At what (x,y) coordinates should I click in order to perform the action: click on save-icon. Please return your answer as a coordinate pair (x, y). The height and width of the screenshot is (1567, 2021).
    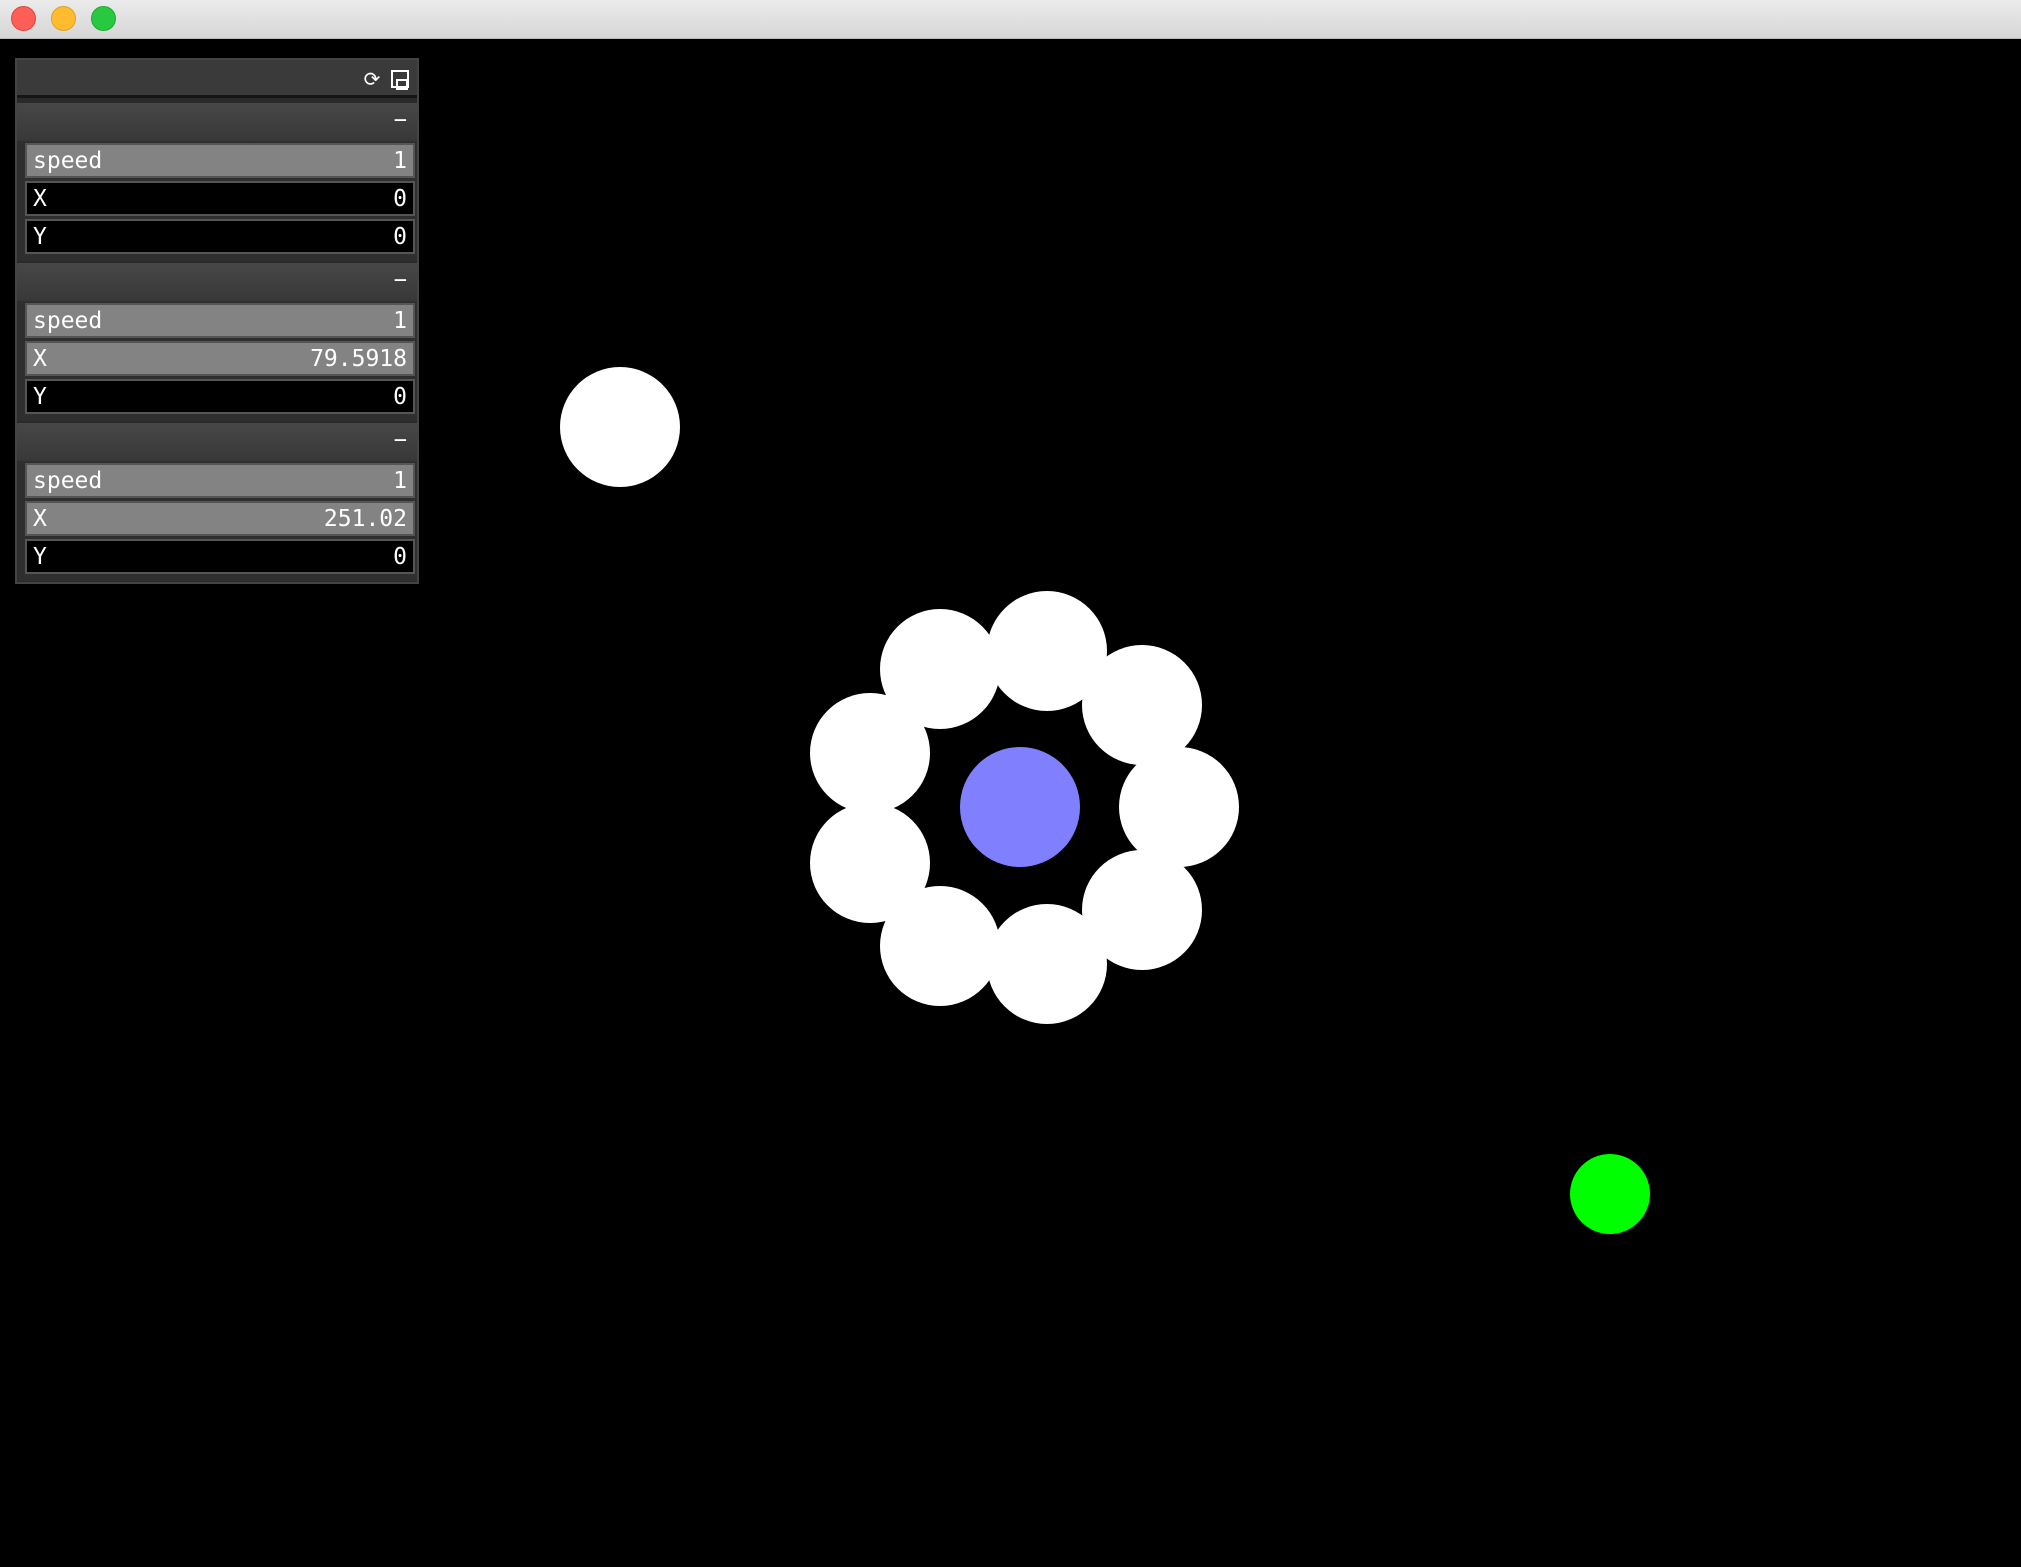
    Looking at the image, I should click on (400, 79).